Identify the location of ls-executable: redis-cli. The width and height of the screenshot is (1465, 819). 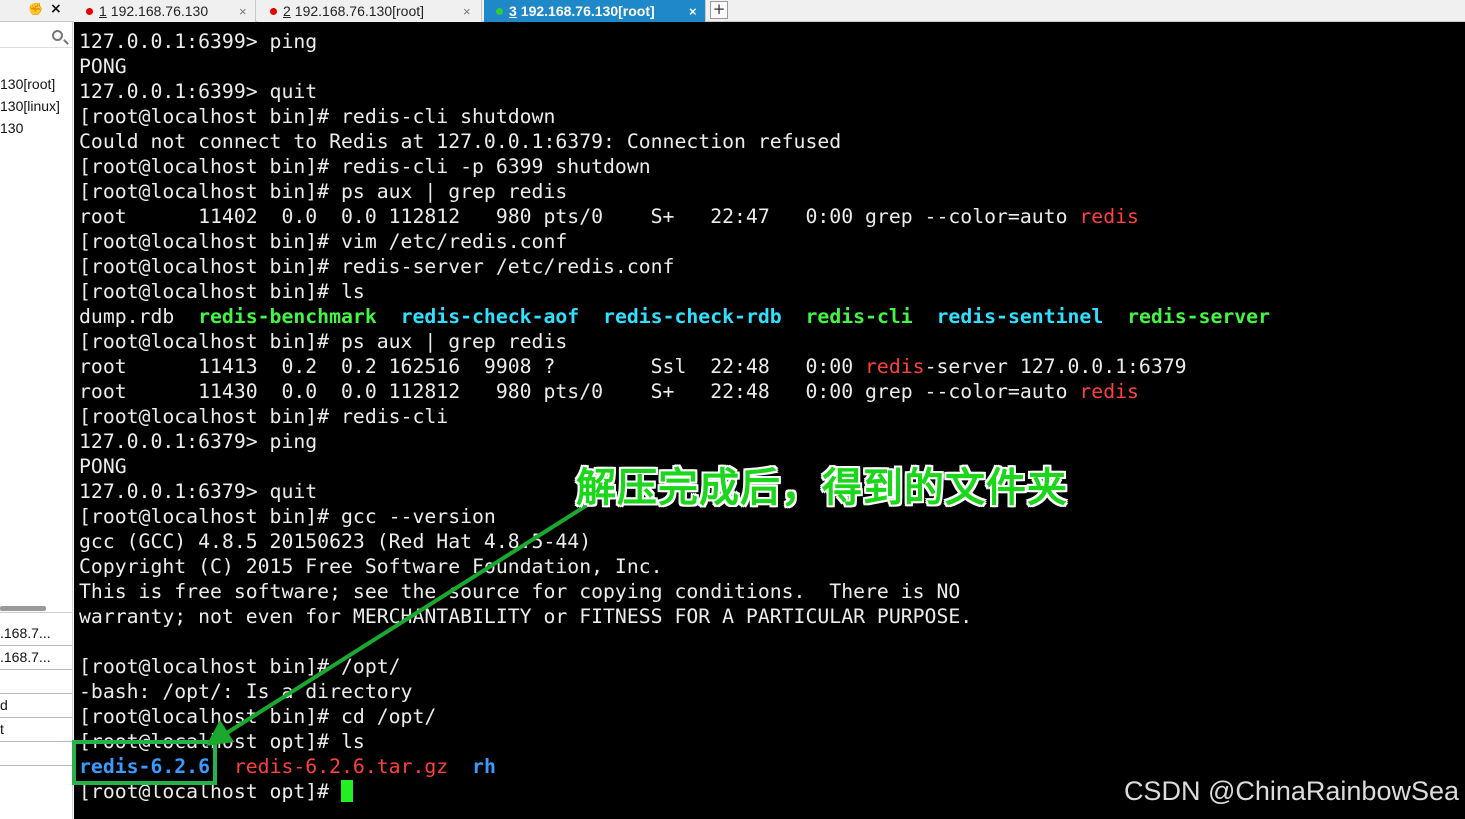
(859, 316).